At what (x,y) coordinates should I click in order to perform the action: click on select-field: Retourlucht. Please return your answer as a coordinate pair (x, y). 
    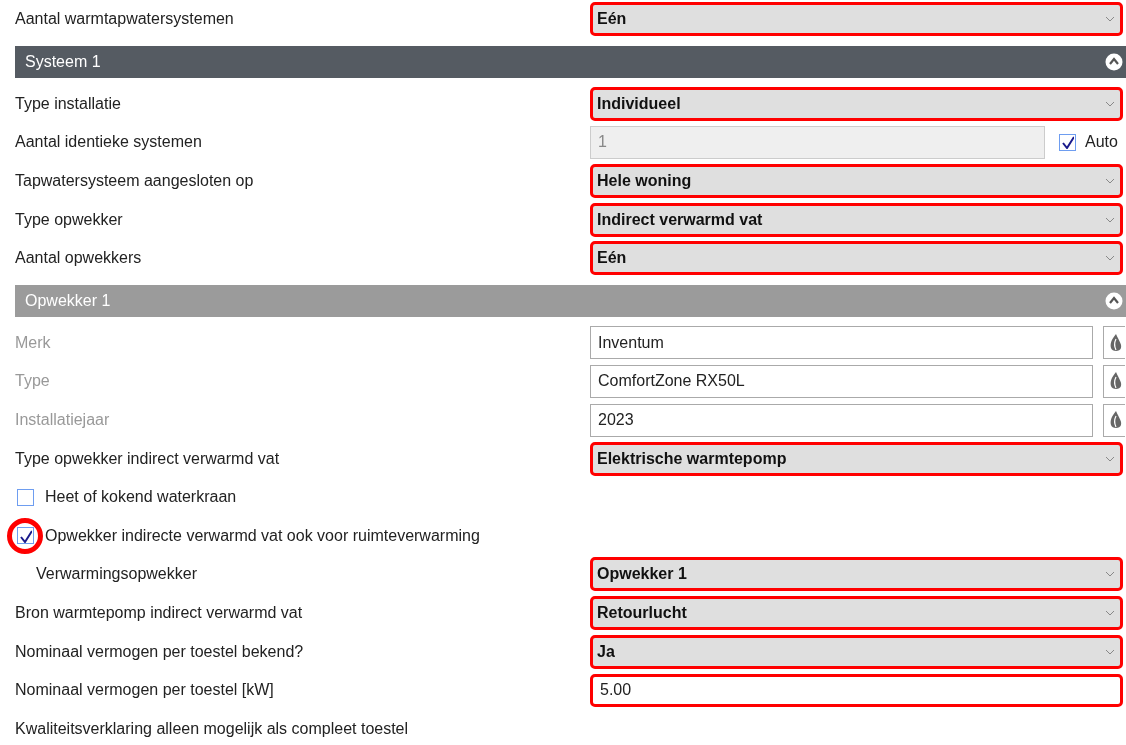
    Looking at the image, I should click on (856, 613).